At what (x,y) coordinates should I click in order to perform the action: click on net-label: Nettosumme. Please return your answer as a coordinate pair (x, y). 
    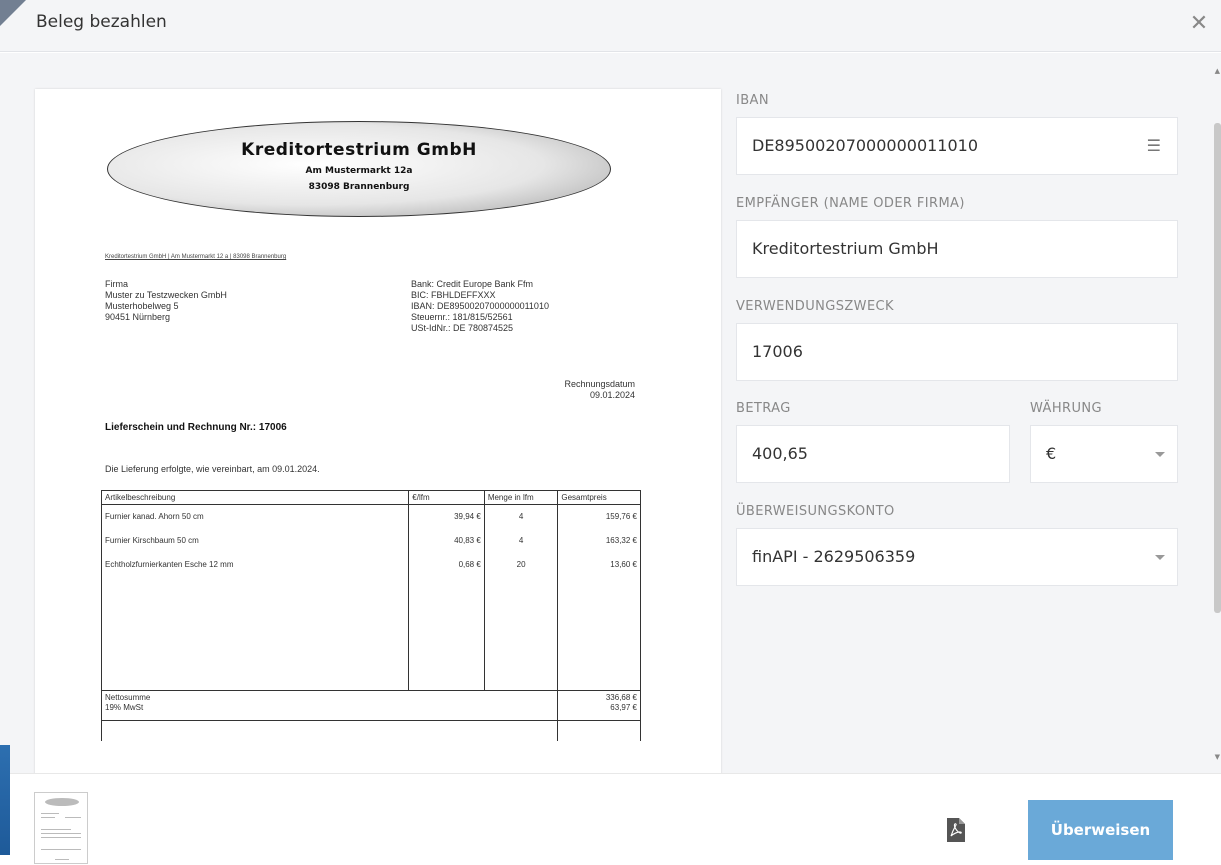
    Looking at the image, I should click on (128, 697).